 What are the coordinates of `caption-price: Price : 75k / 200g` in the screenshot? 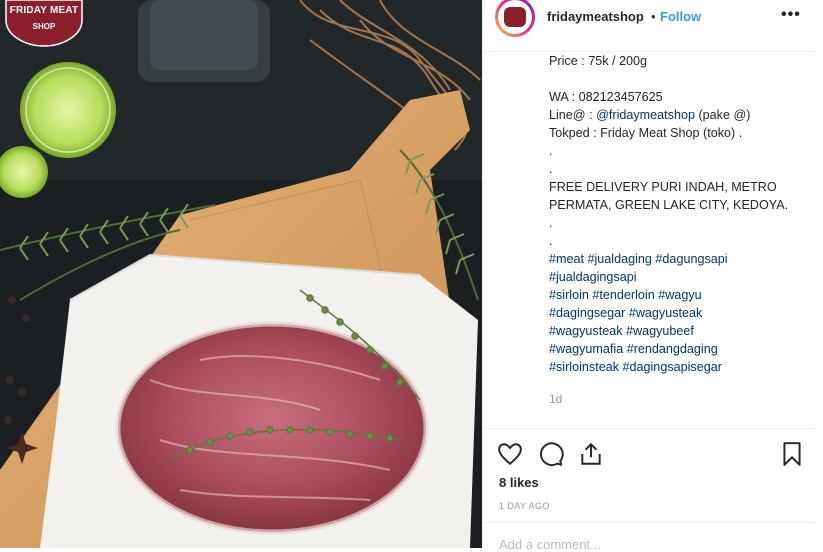 It's located at (598, 61).